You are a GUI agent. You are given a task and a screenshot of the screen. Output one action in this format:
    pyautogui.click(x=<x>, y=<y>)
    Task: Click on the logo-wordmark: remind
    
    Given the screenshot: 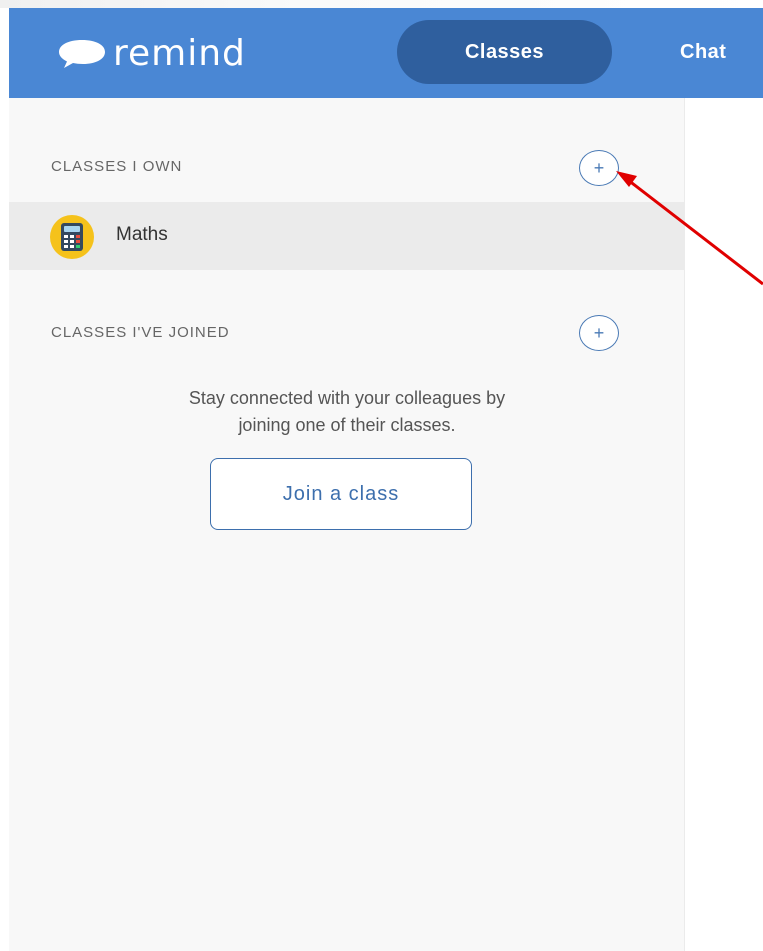 What is the action you would take?
    pyautogui.click(x=179, y=53)
    